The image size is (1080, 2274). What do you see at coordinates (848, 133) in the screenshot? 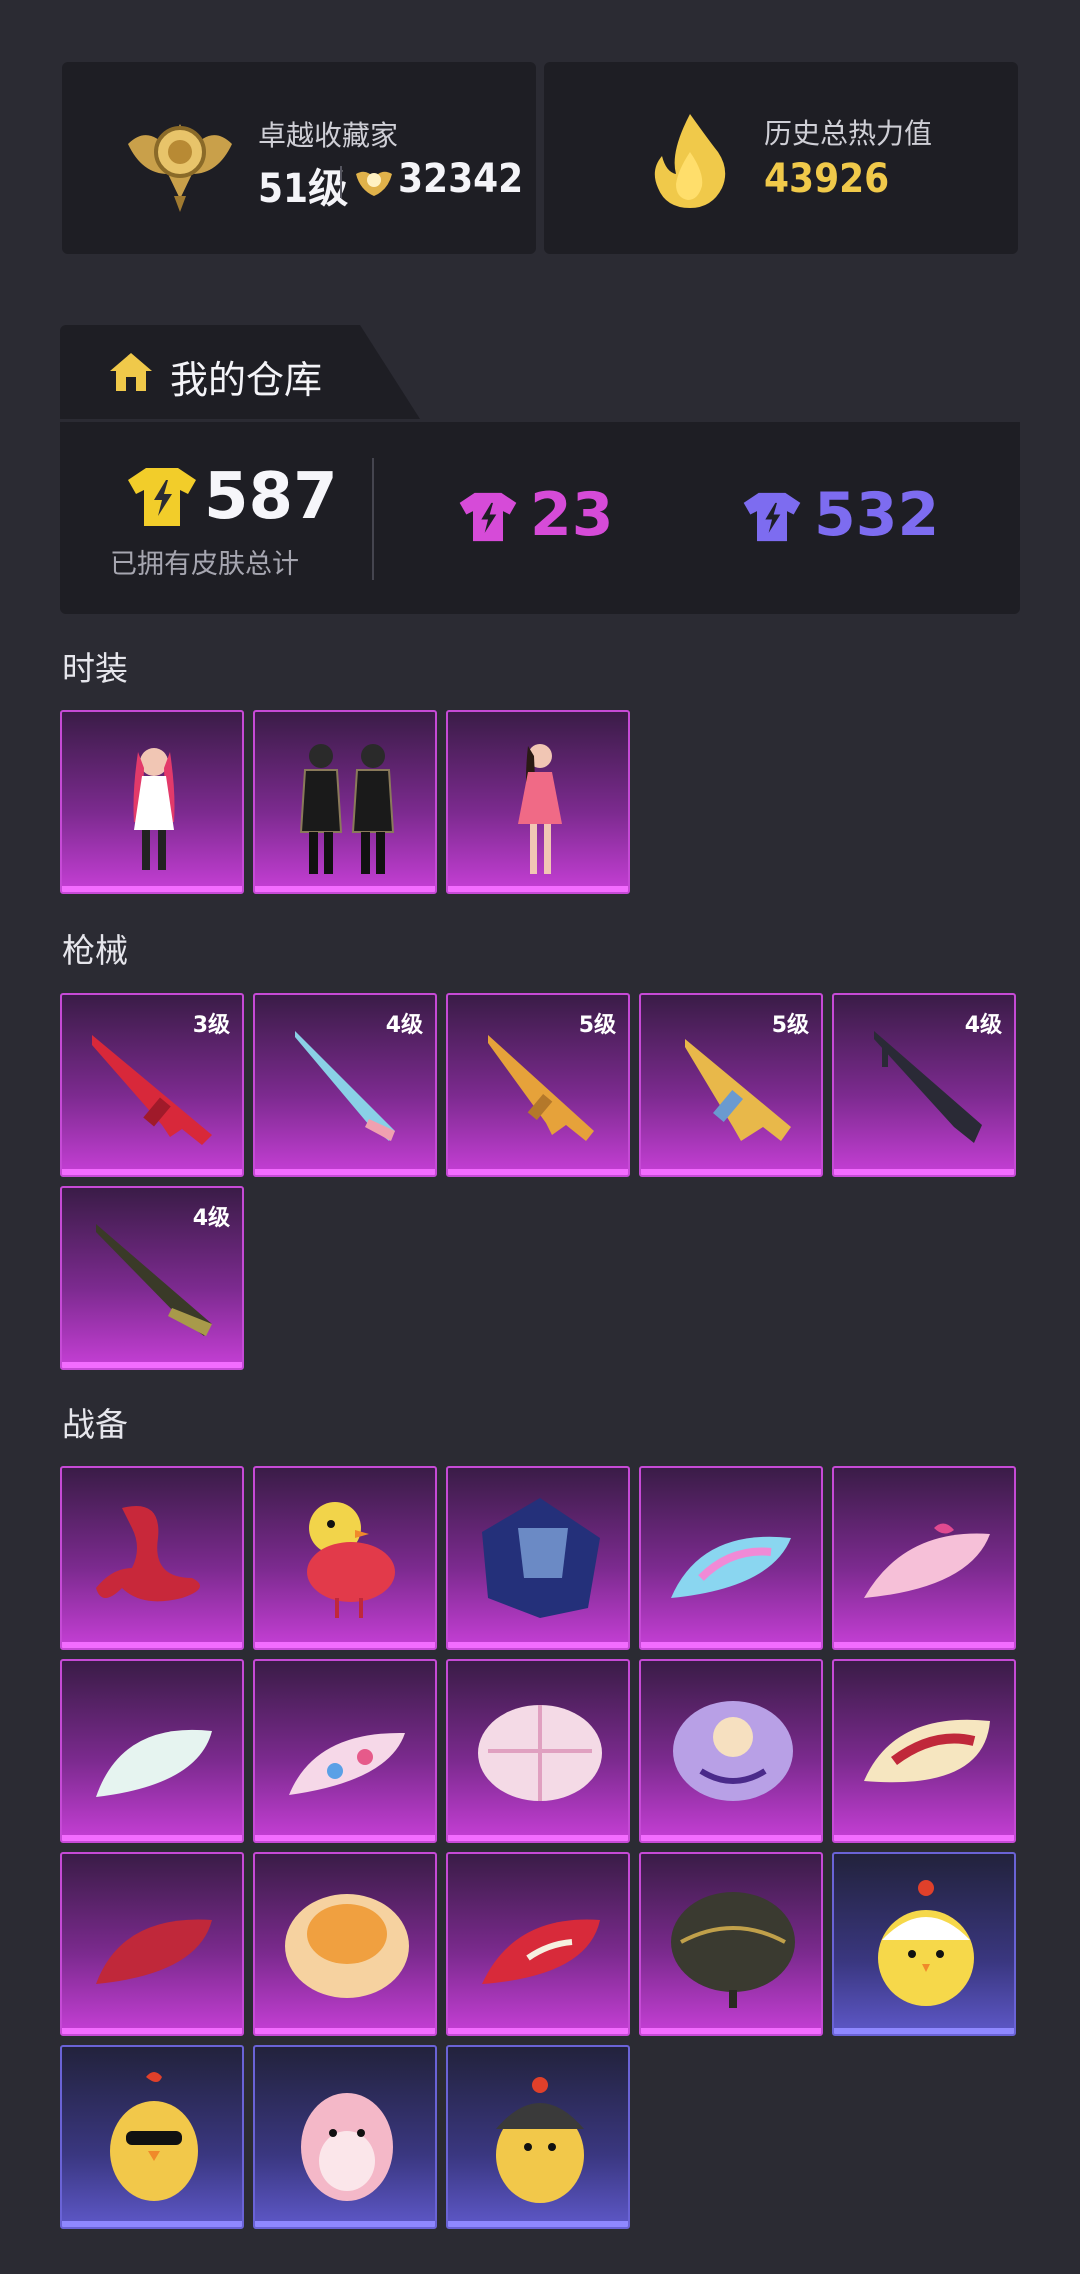
I see `heat-label: 历史总热力值` at bounding box center [848, 133].